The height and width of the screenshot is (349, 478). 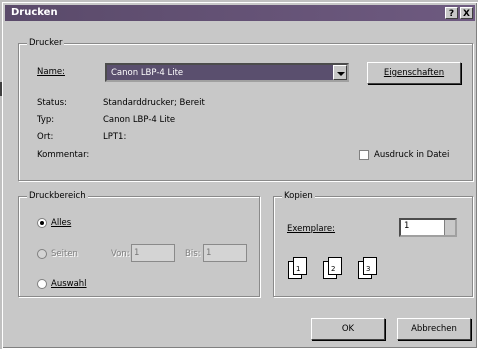 I want to click on ok-button: OK, so click(x=348, y=329).